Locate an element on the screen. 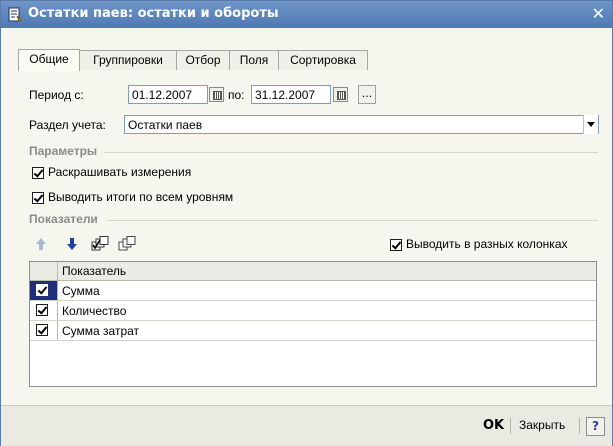 This screenshot has width=613, height=446. close-icon: ✕ is located at coordinates (598, 13).